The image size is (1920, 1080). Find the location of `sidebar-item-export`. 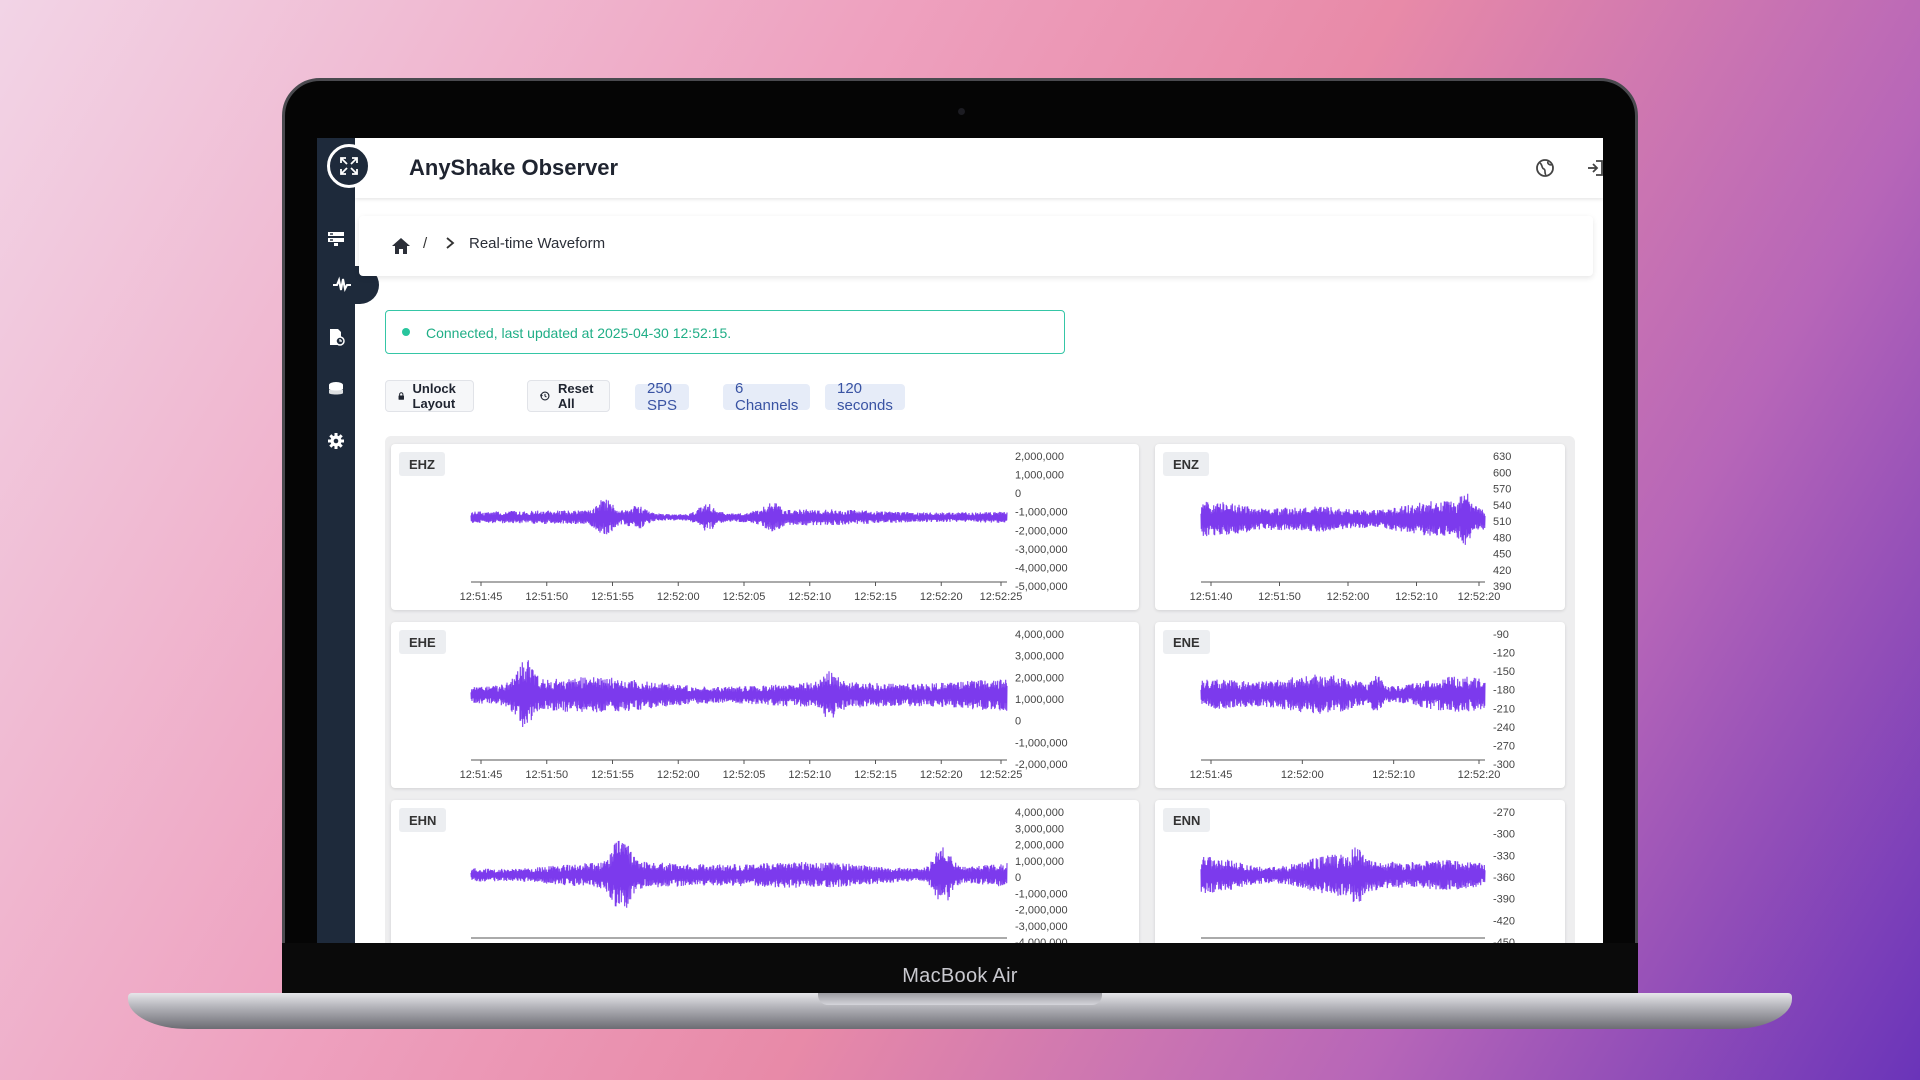

sidebar-item-export is located at coordinates (336, 389).